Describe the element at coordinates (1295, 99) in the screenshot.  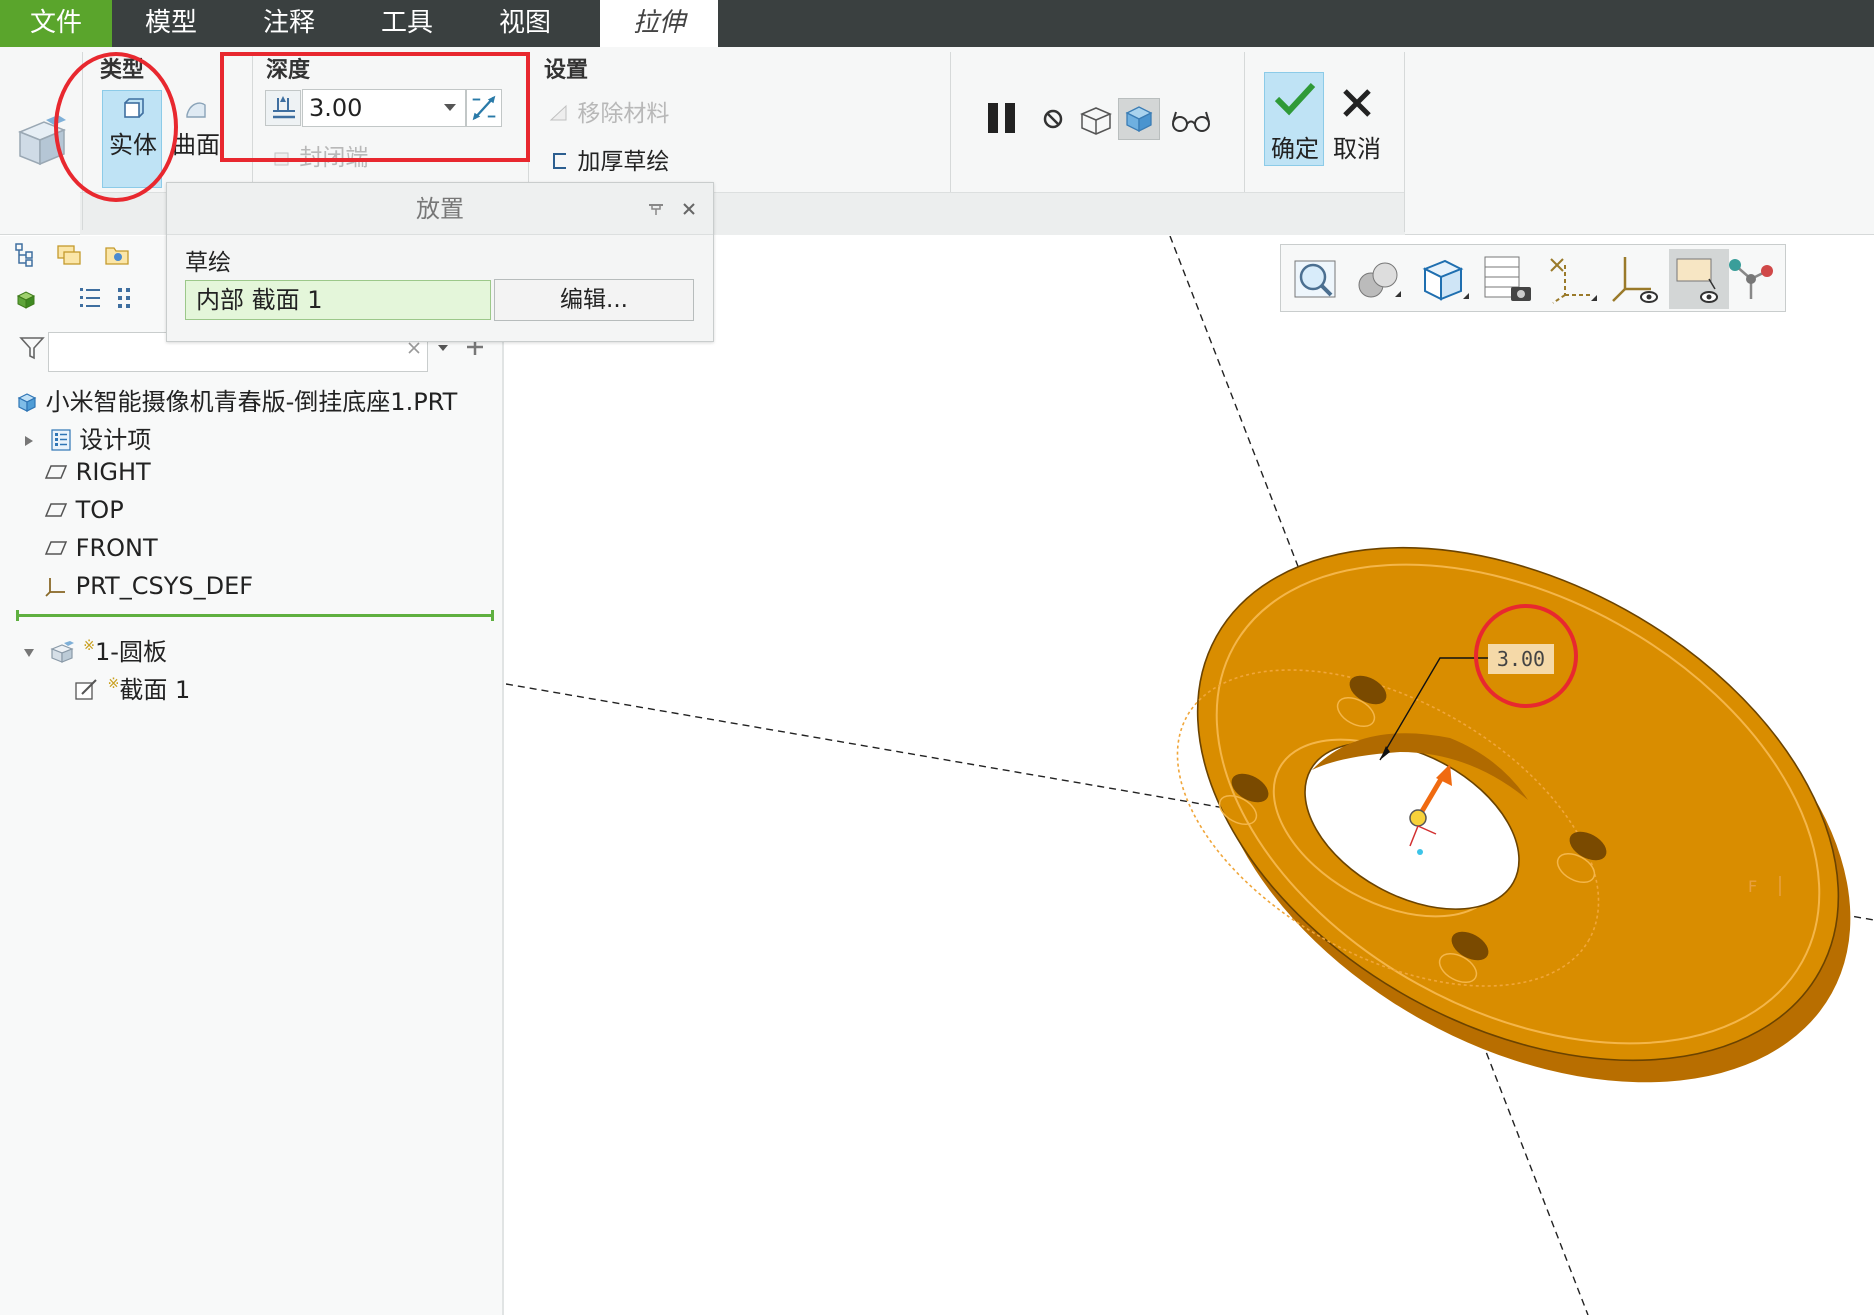
I see `checkmark-icon` at that location.